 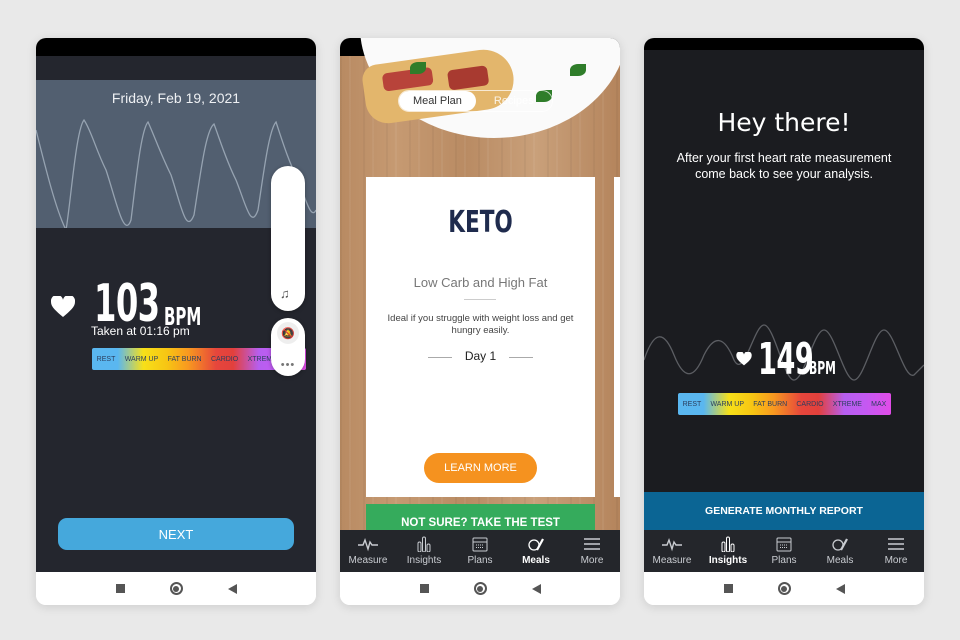 What do you see at coordinates (288, 365) in the screenshot?
I see `more-dots-icon: •••` at bounding box center [288, 365].